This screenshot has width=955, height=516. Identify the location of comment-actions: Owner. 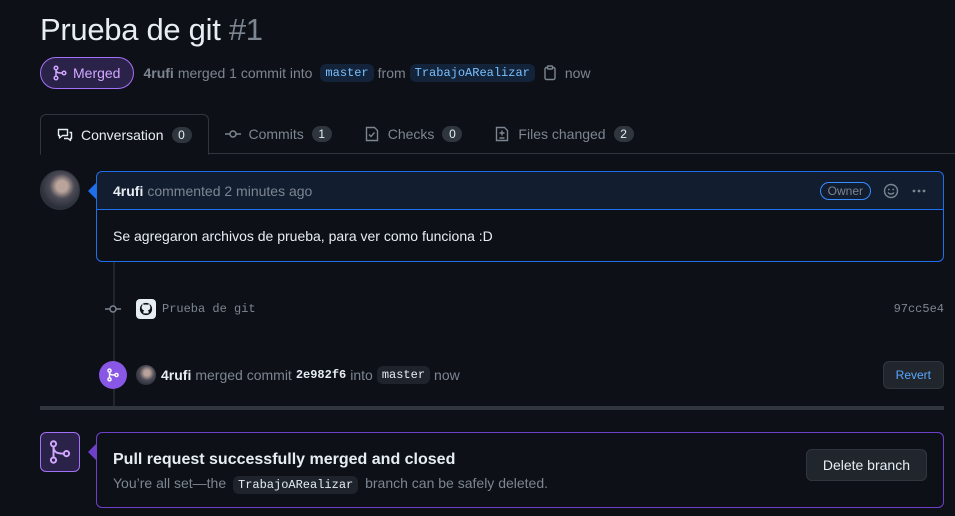
(873, 190).